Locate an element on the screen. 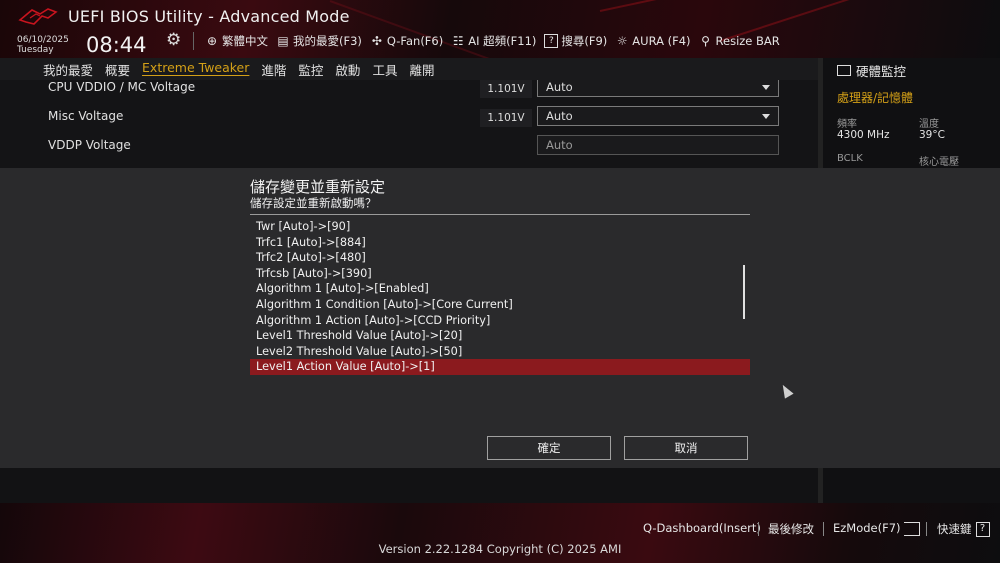  help-icon: ? is located at coordinates (982, 529).